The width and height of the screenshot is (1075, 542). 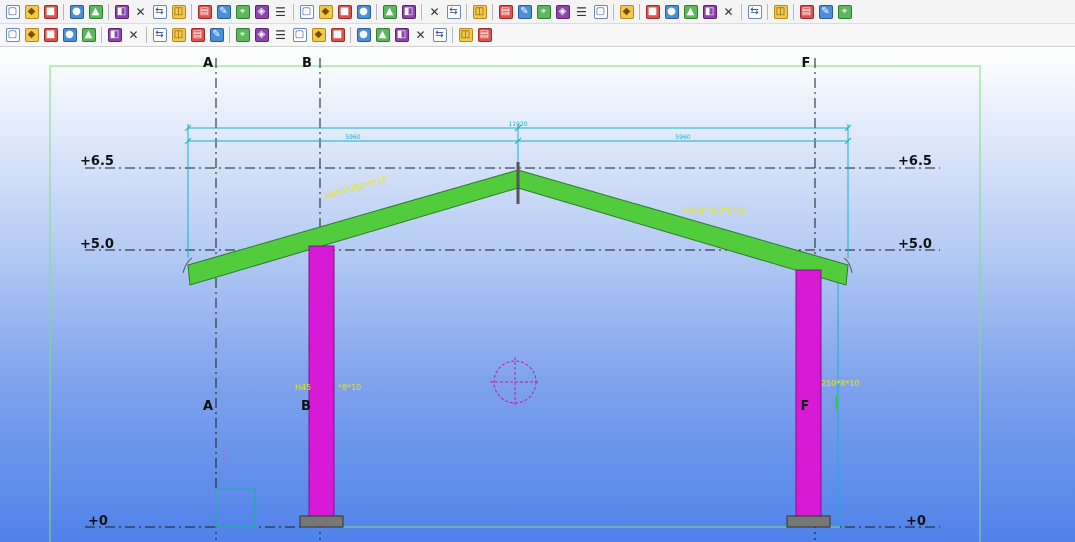 I want to click on paint-icon: ☰, so click(x=281, y=35).